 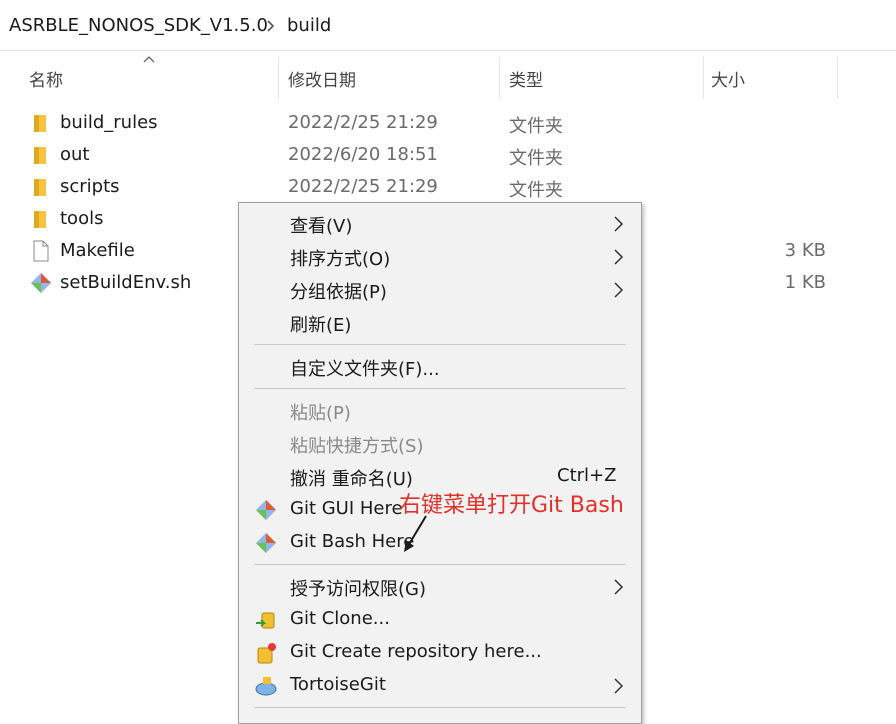 What do you see at coordinates (440, 223) in the screenshot?
I see `menu-item-view: 查看(V)` at bounding box center [440, 223].